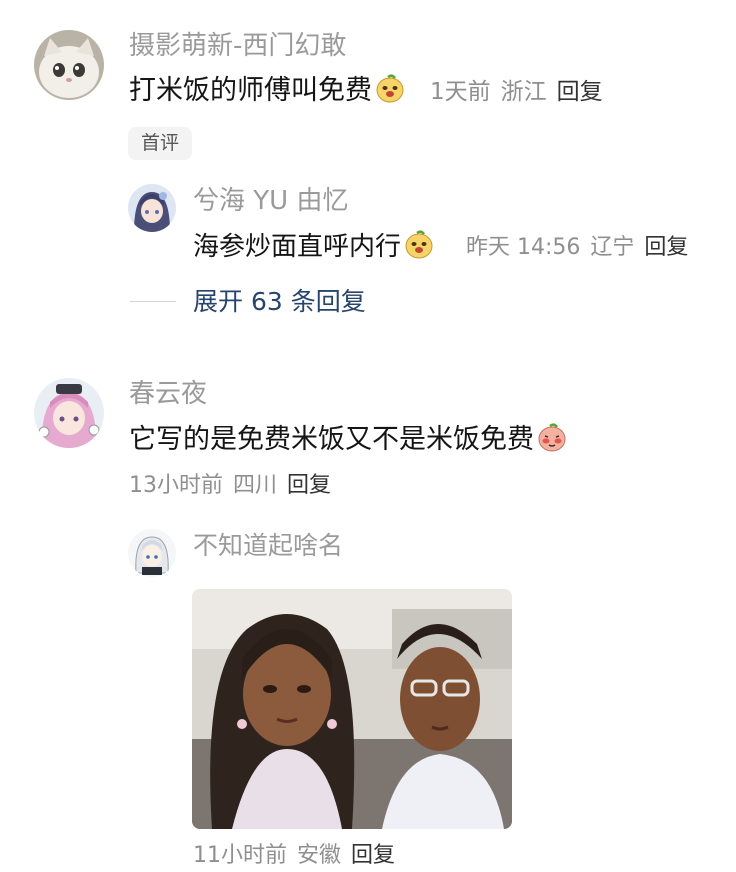 This screenshot has width=736, height=872. What do you see at coordinates (237, 46) in the screenshot?
I see `username: 摄影萌新-西门幻敢` at bounding box center [237, 46].